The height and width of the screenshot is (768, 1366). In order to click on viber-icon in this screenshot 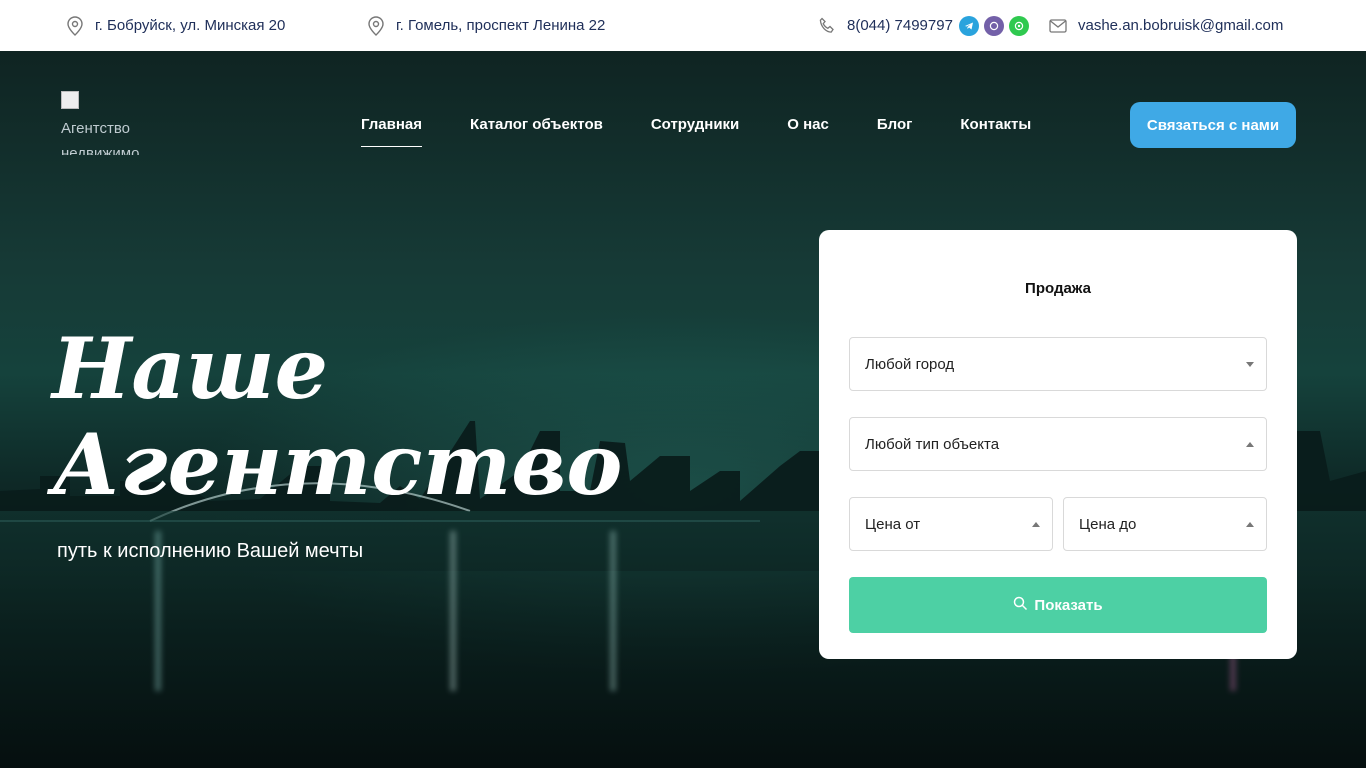, I will do `click(993, 25)`.